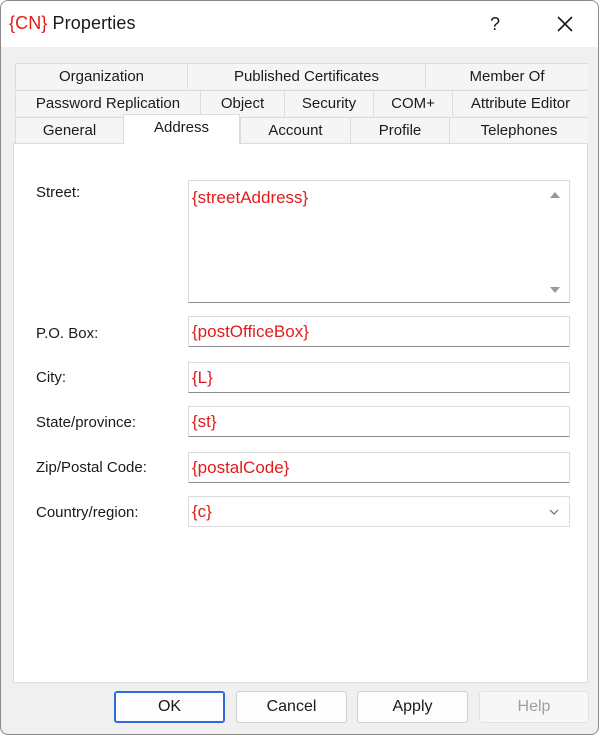  Describe the element at coordinates (202, 377) in the screenshot. I see `city-value: {L}` at that location.